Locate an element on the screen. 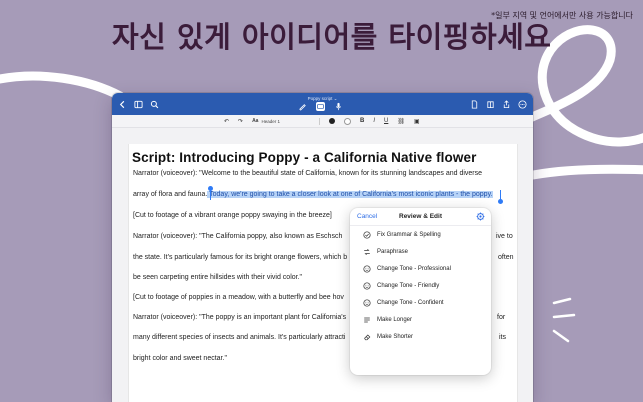 This screenshot has width=643, height=402. paragraph-line: bright color and sweet nectar." is located at coordinates (180, 358).